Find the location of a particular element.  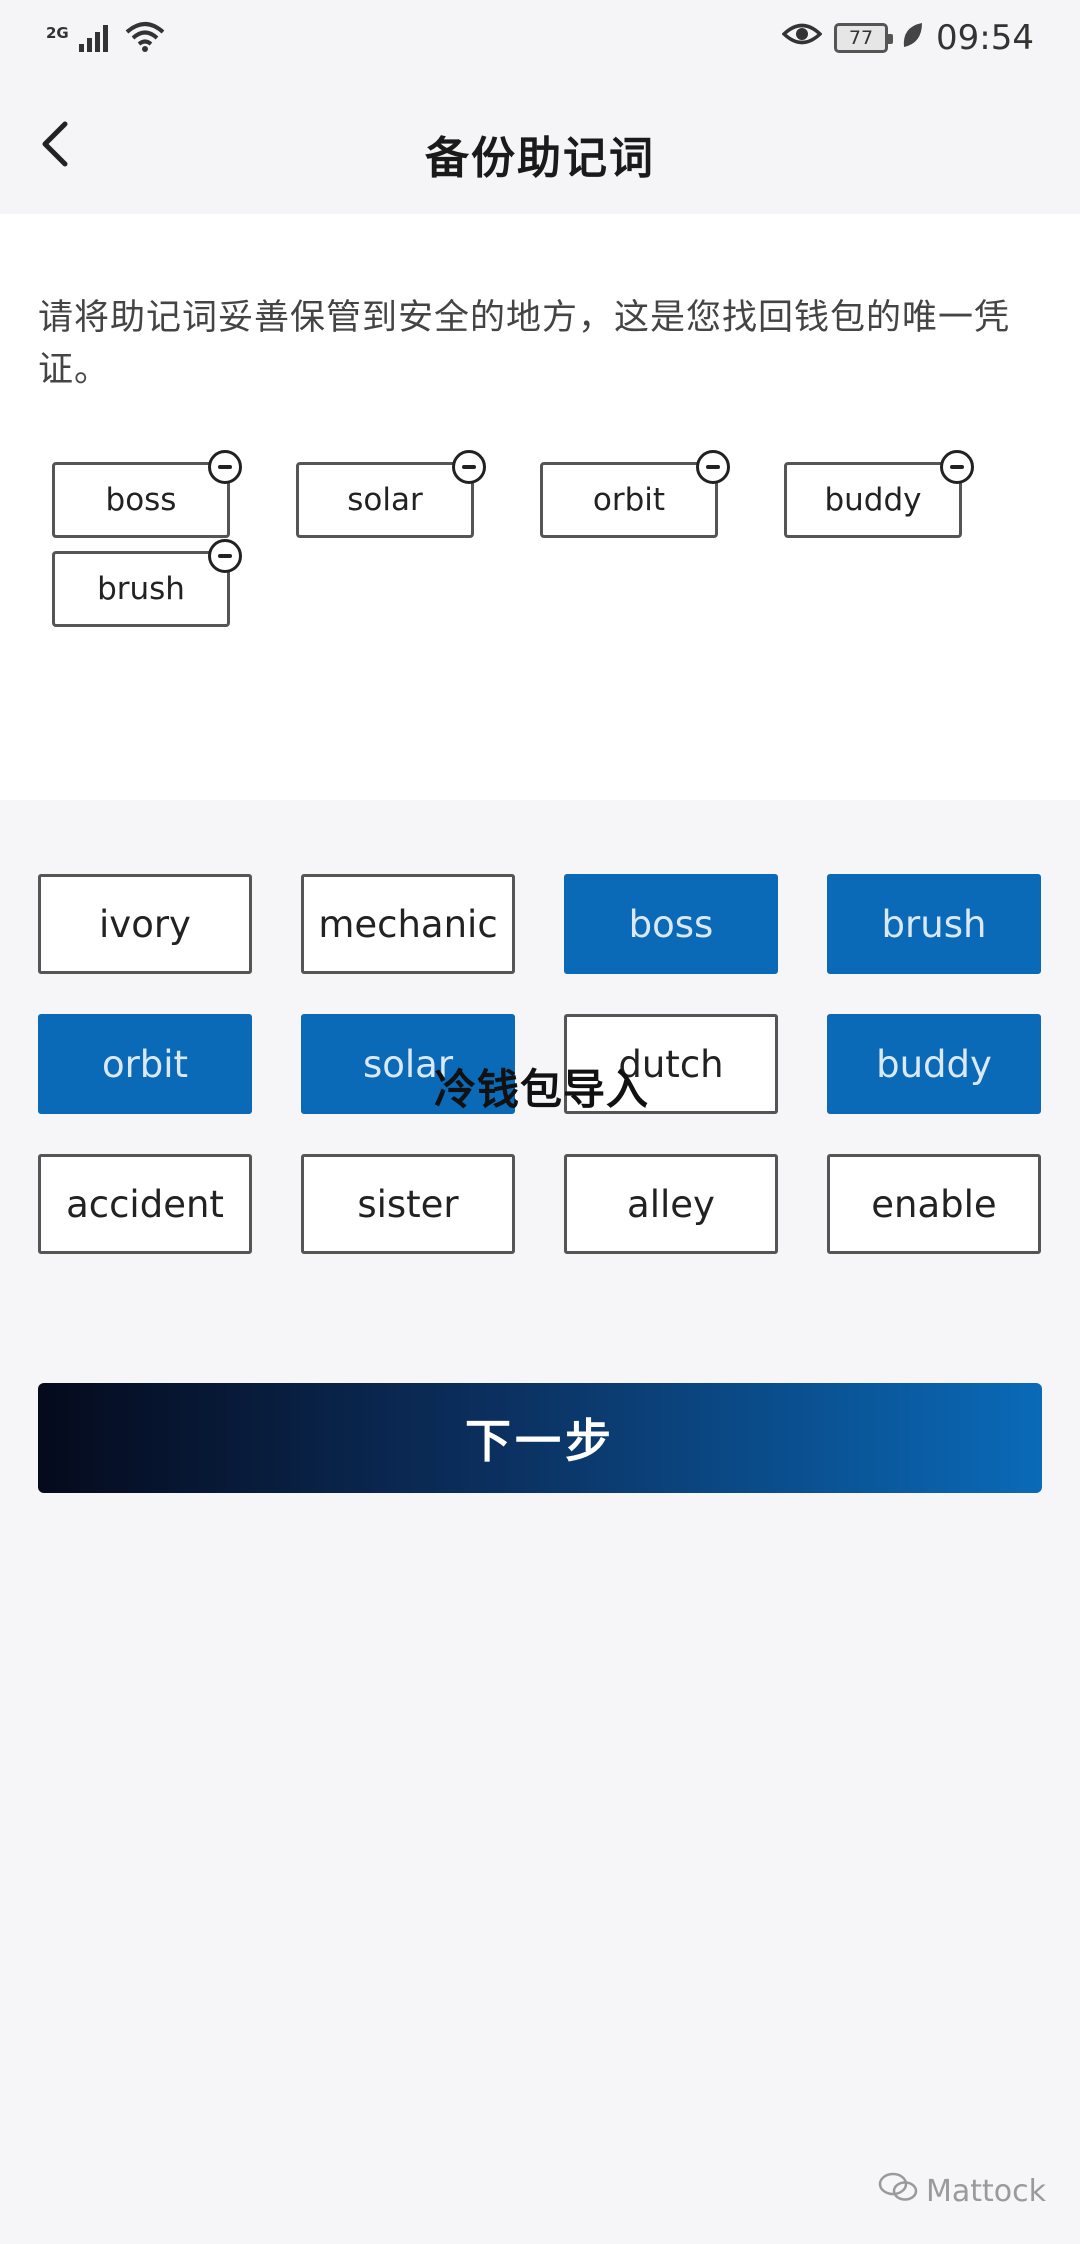

word-label: brush is located at coordinates (934, 924).